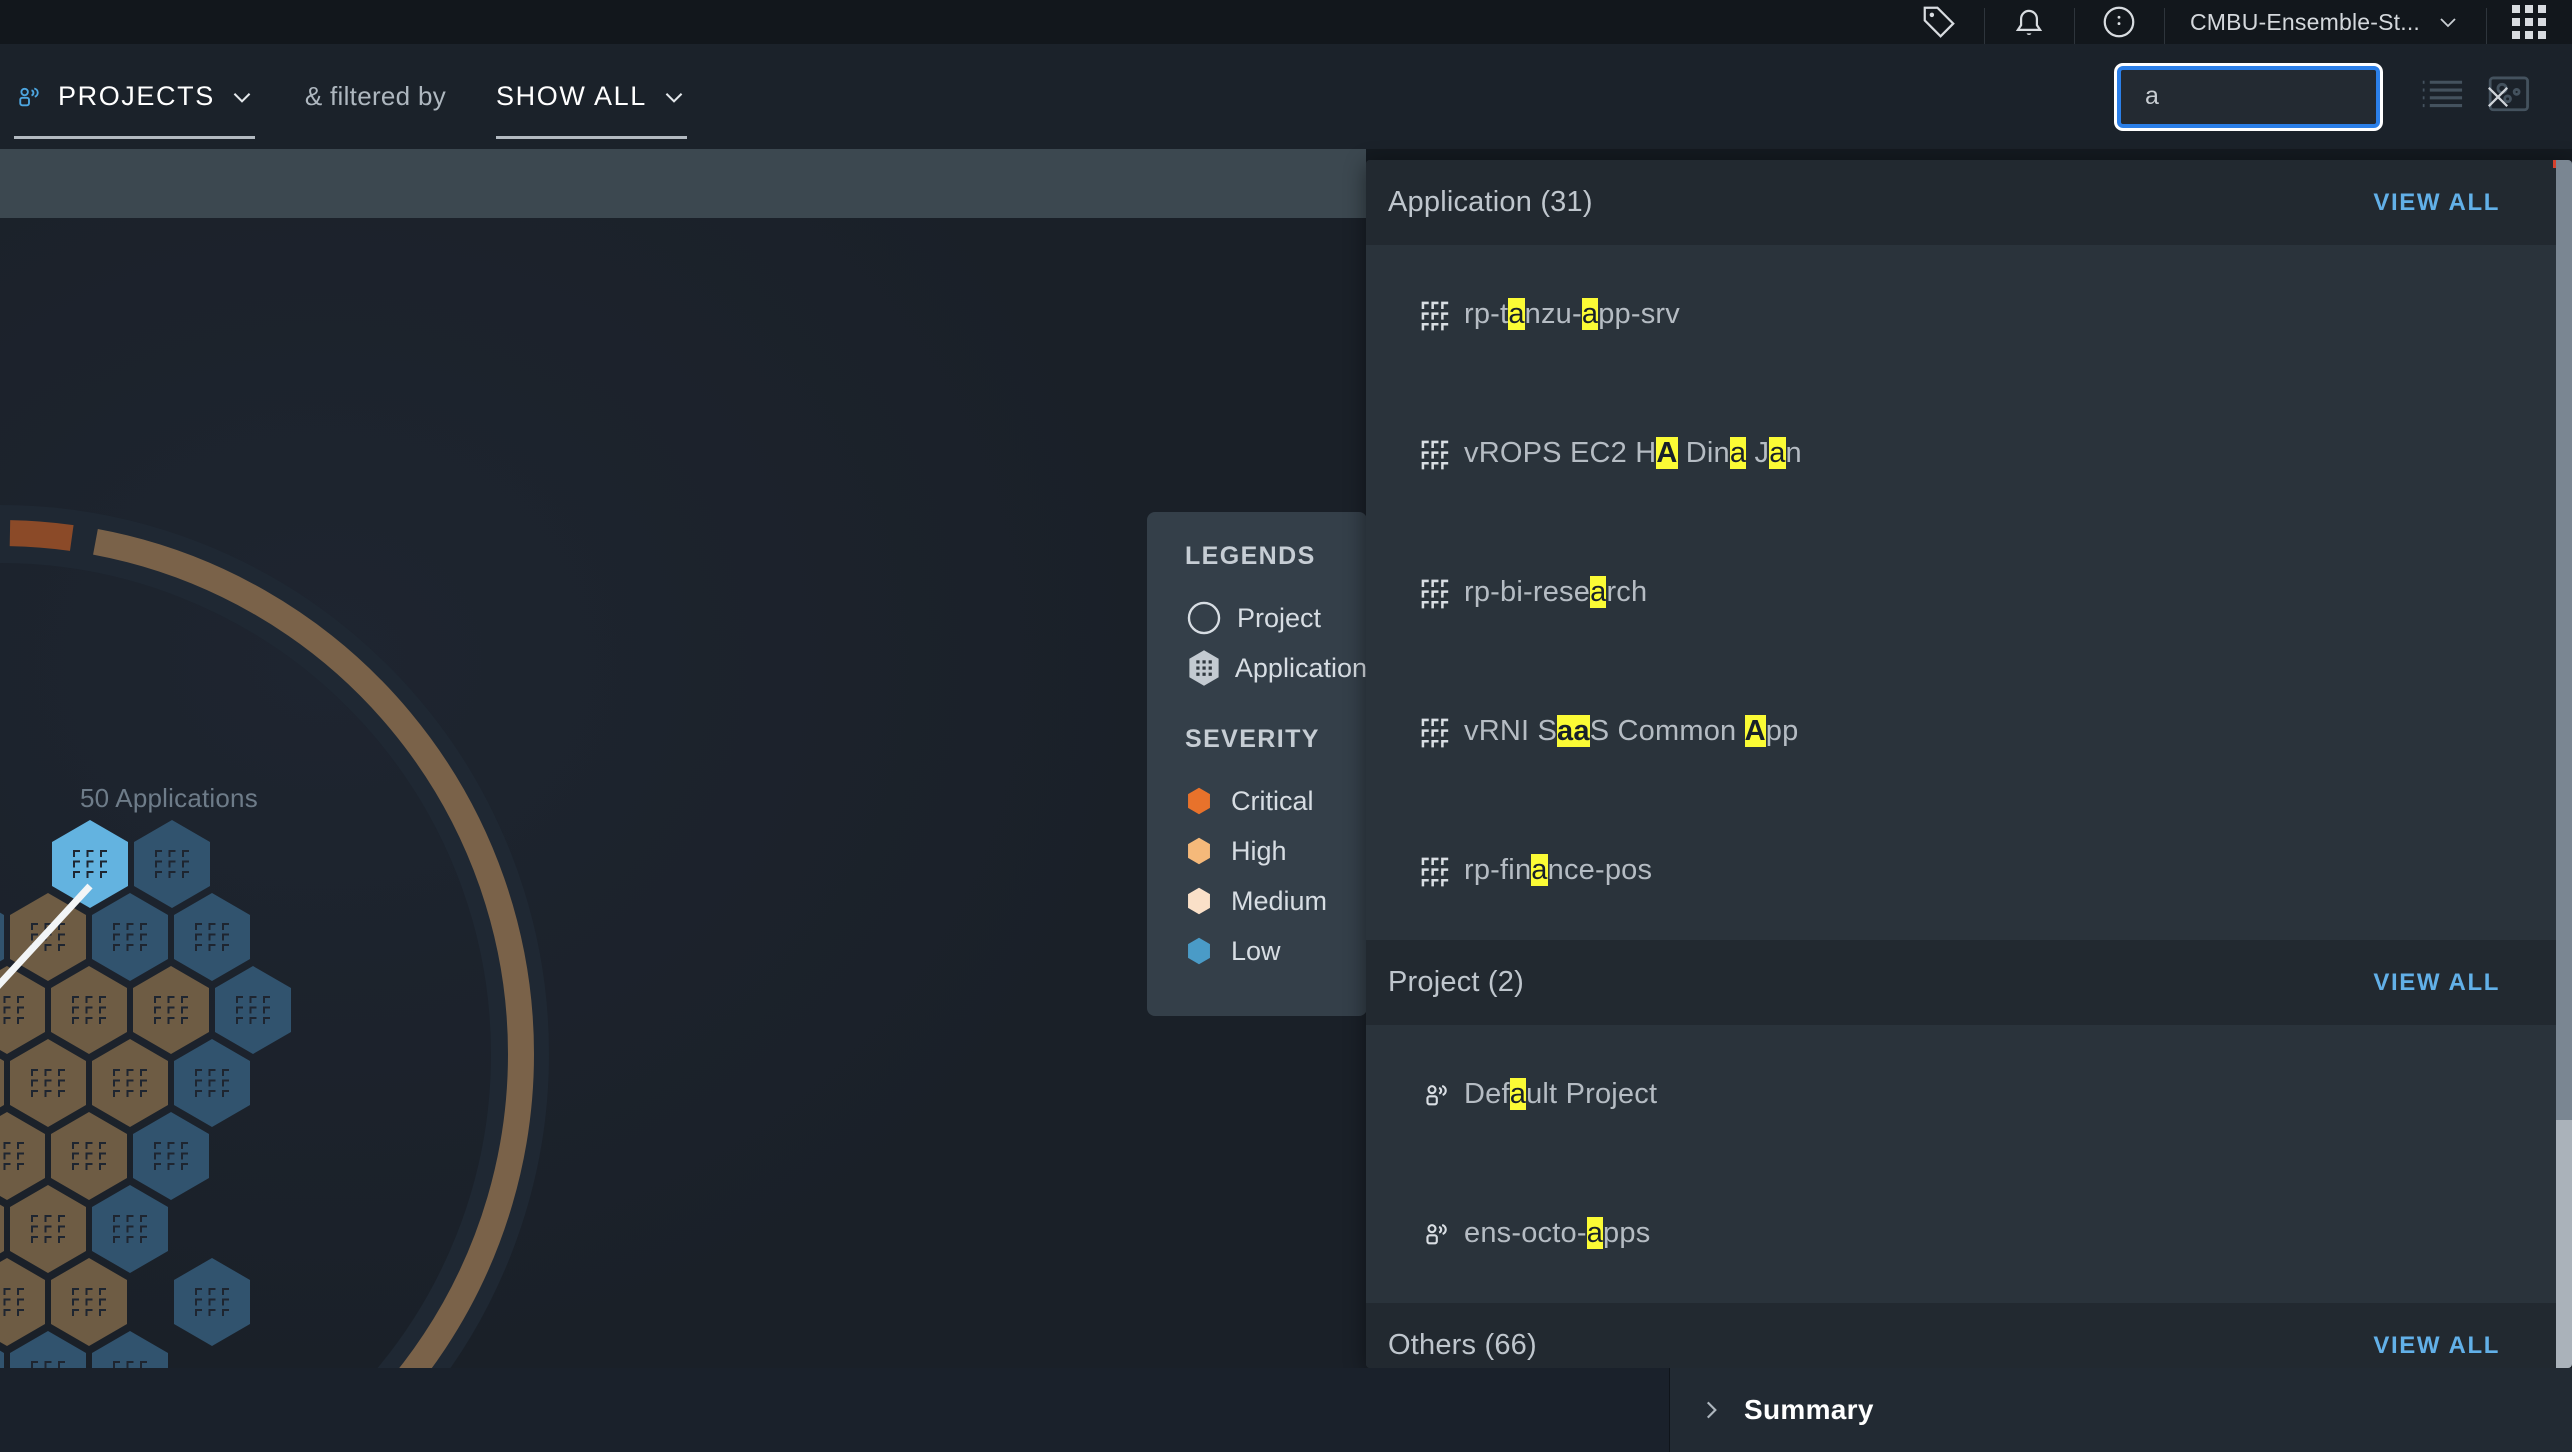  Describe the element at coordinates (1558, 870) in the screenshot. I see `search-result-label: rp-finance-pos` at that location.